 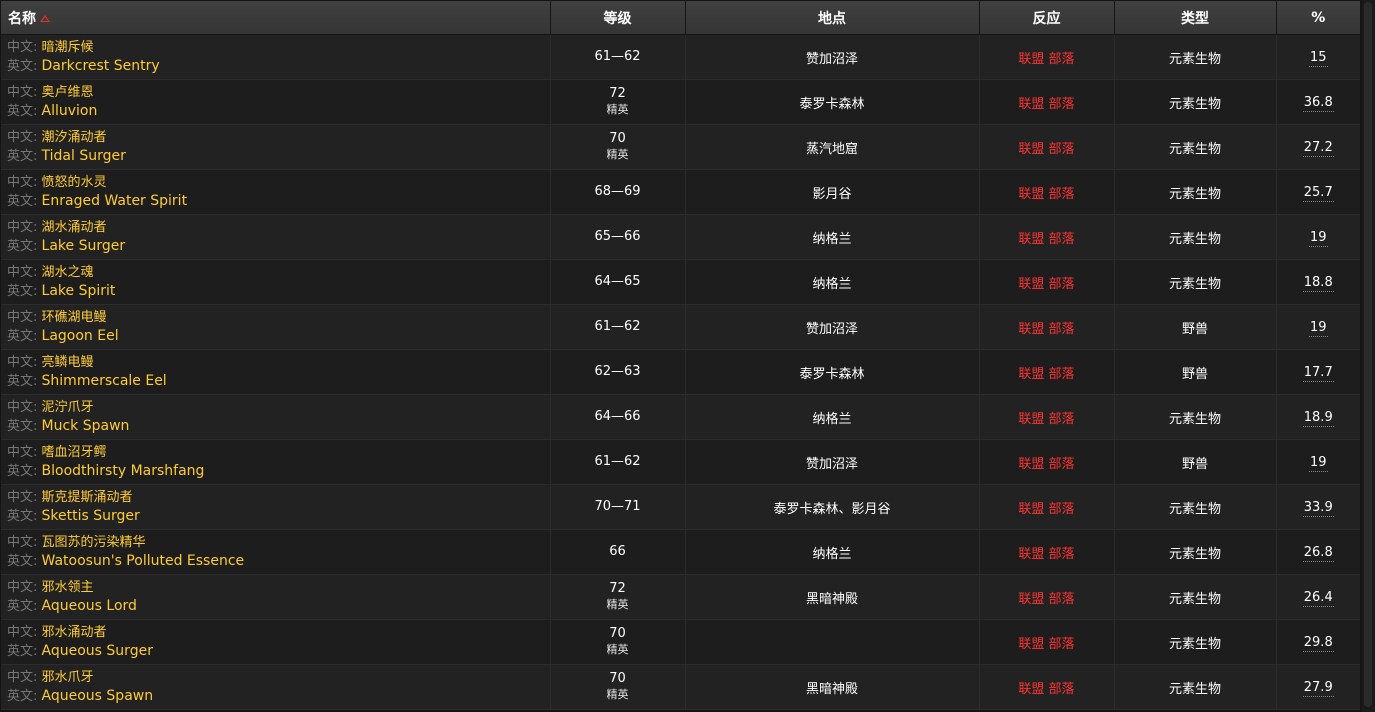 What do you see at coordinates (68, 47) in the screenshot?
I see `npc-name-cn-link: 暗潮斥候` at bounding box center [68, 47].